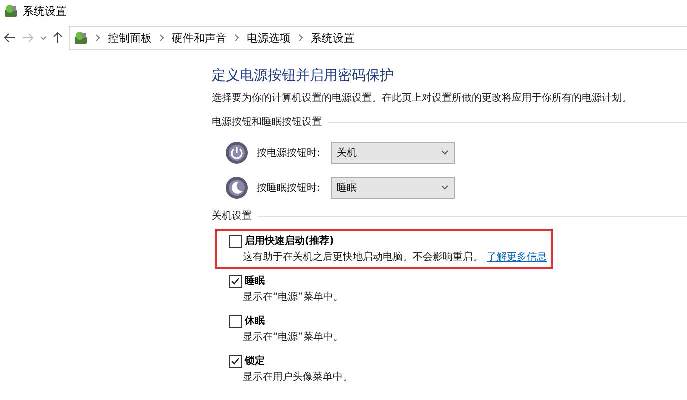 This screenshot has width=687, height=400. What do you see at coordinates (378, 38) in the screenshot?
I see `address-bar: 控制面板 硬件和声音 电源选项 系统设置` at bounding box center [378, 38].